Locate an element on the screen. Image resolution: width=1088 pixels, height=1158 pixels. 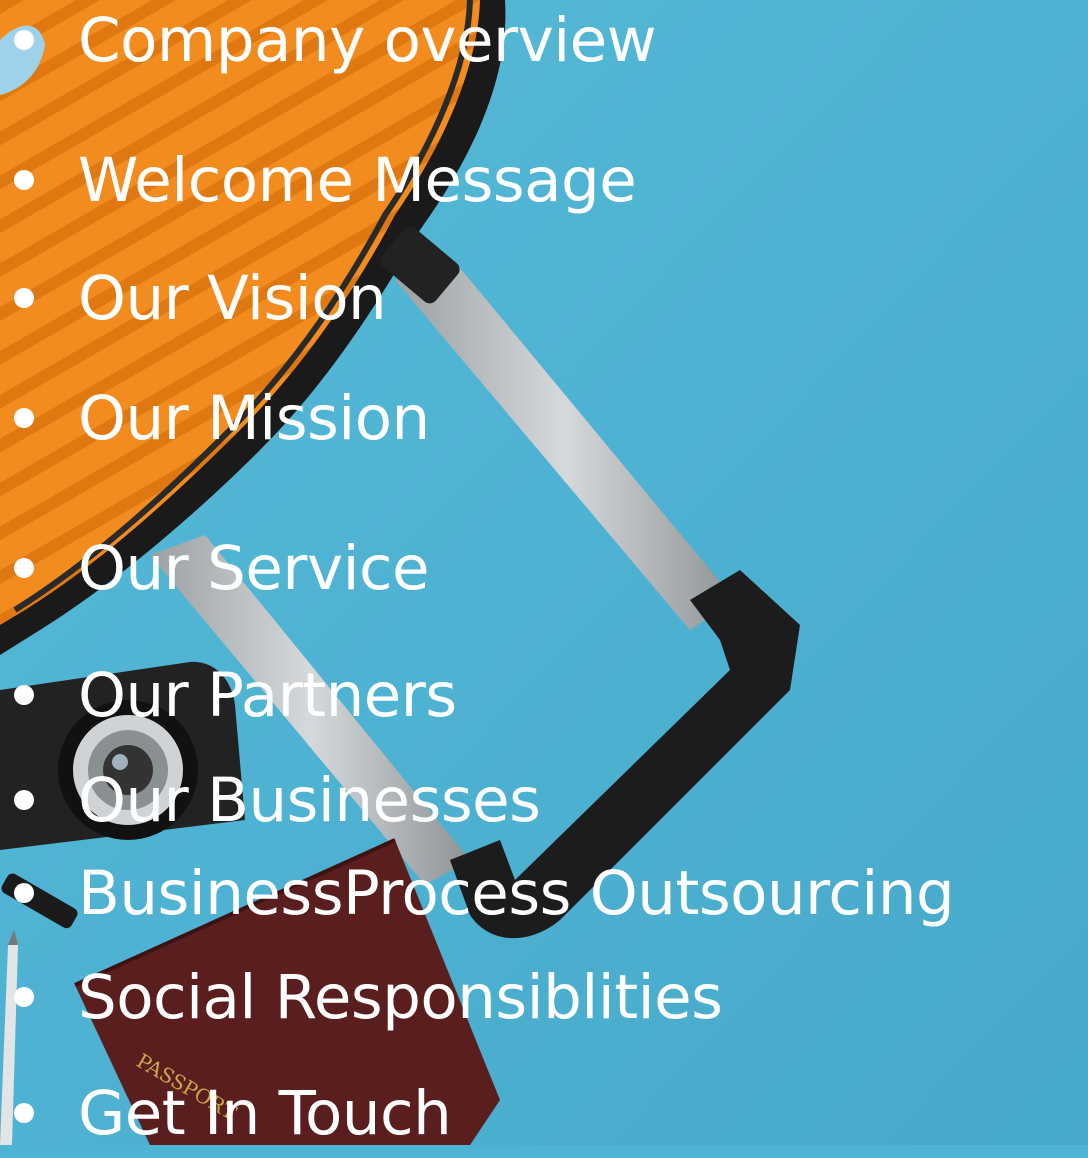
toc-item-label: Our Mission is located at coordinates (254, 418).